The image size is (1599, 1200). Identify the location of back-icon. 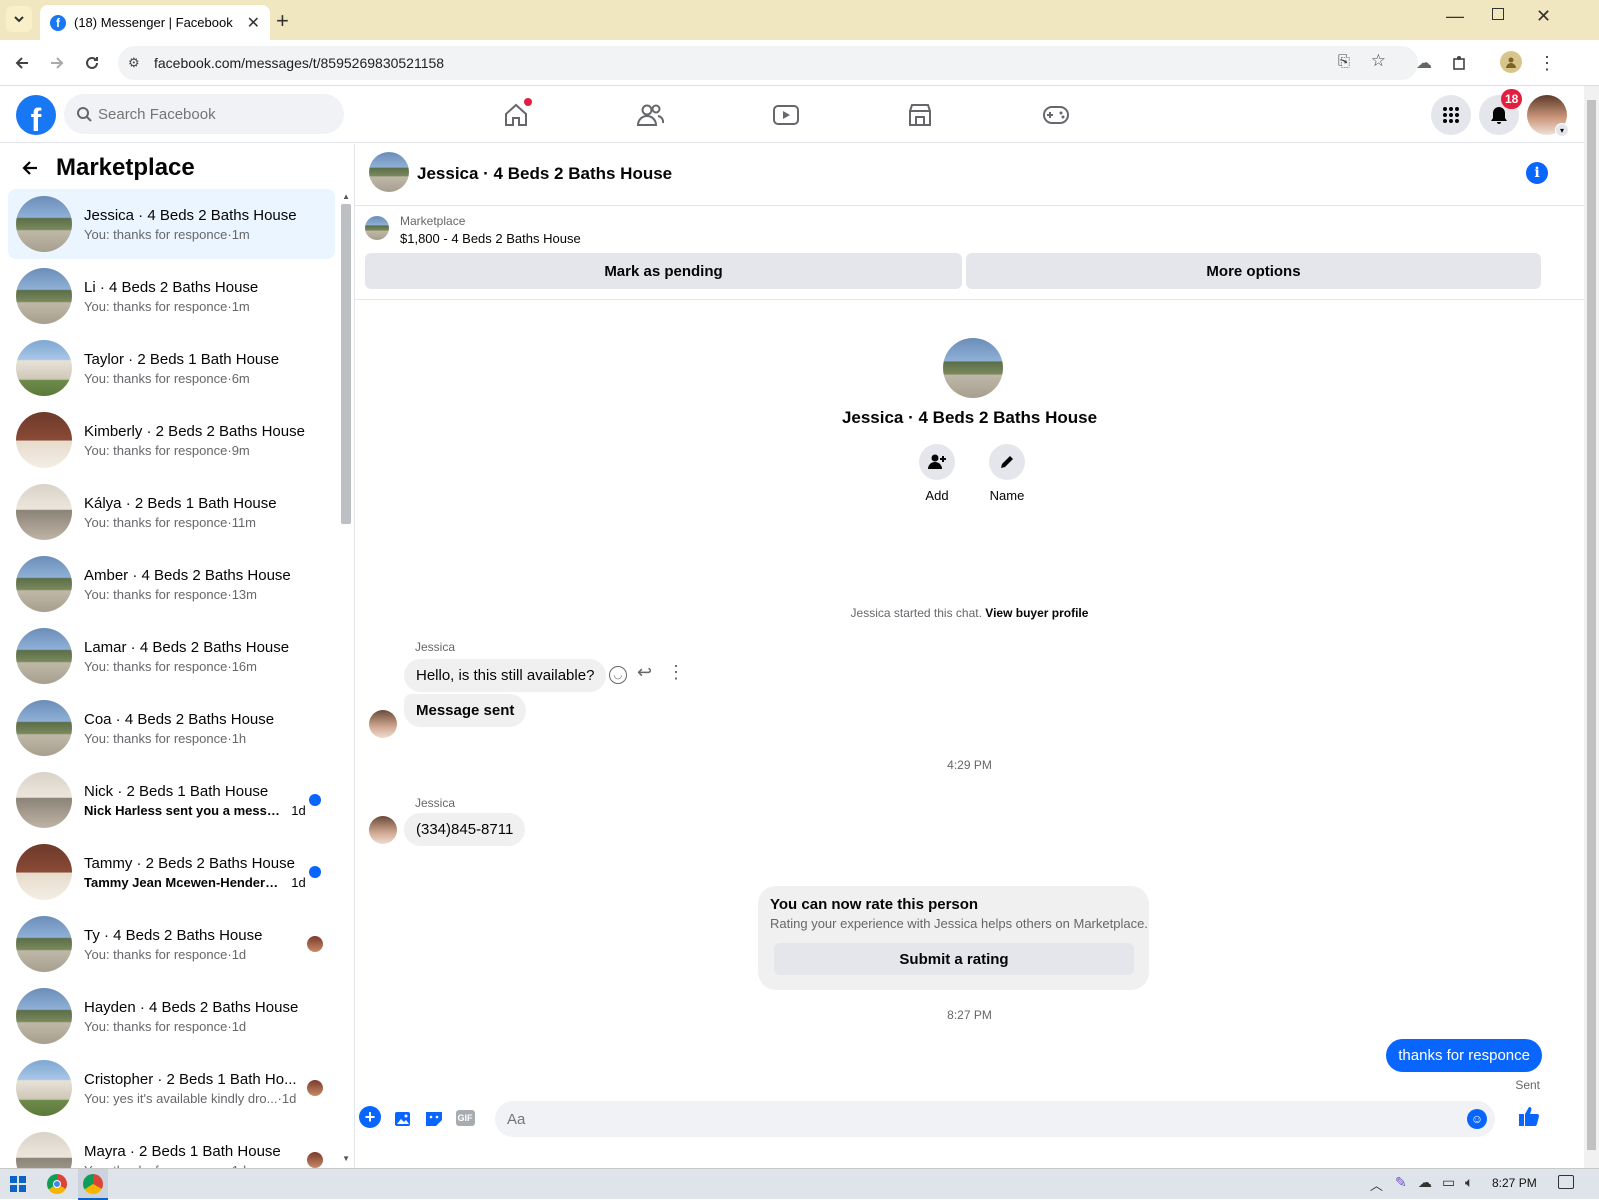
(22, 63).